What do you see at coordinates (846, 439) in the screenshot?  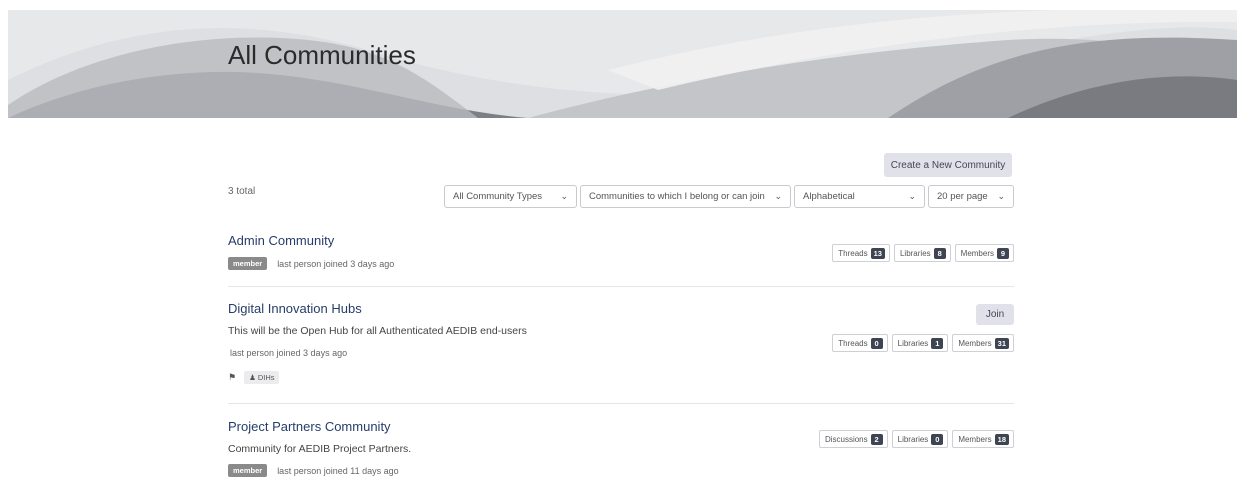 I see `stat-label: Discussions` at bounding box center [846, 439].